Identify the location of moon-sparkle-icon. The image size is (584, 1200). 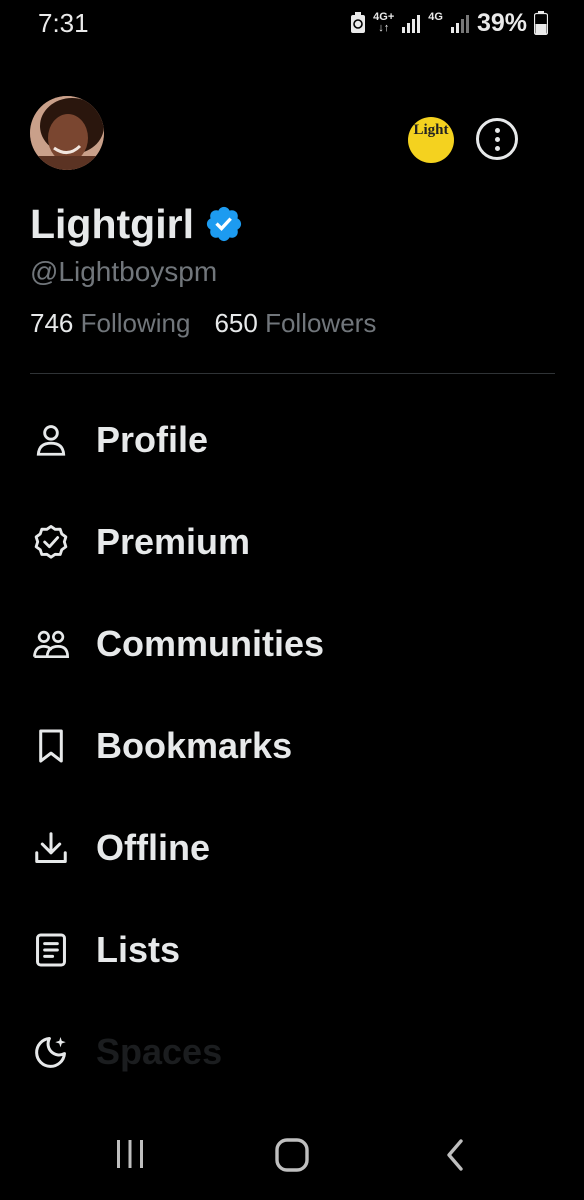
(50, 1052).